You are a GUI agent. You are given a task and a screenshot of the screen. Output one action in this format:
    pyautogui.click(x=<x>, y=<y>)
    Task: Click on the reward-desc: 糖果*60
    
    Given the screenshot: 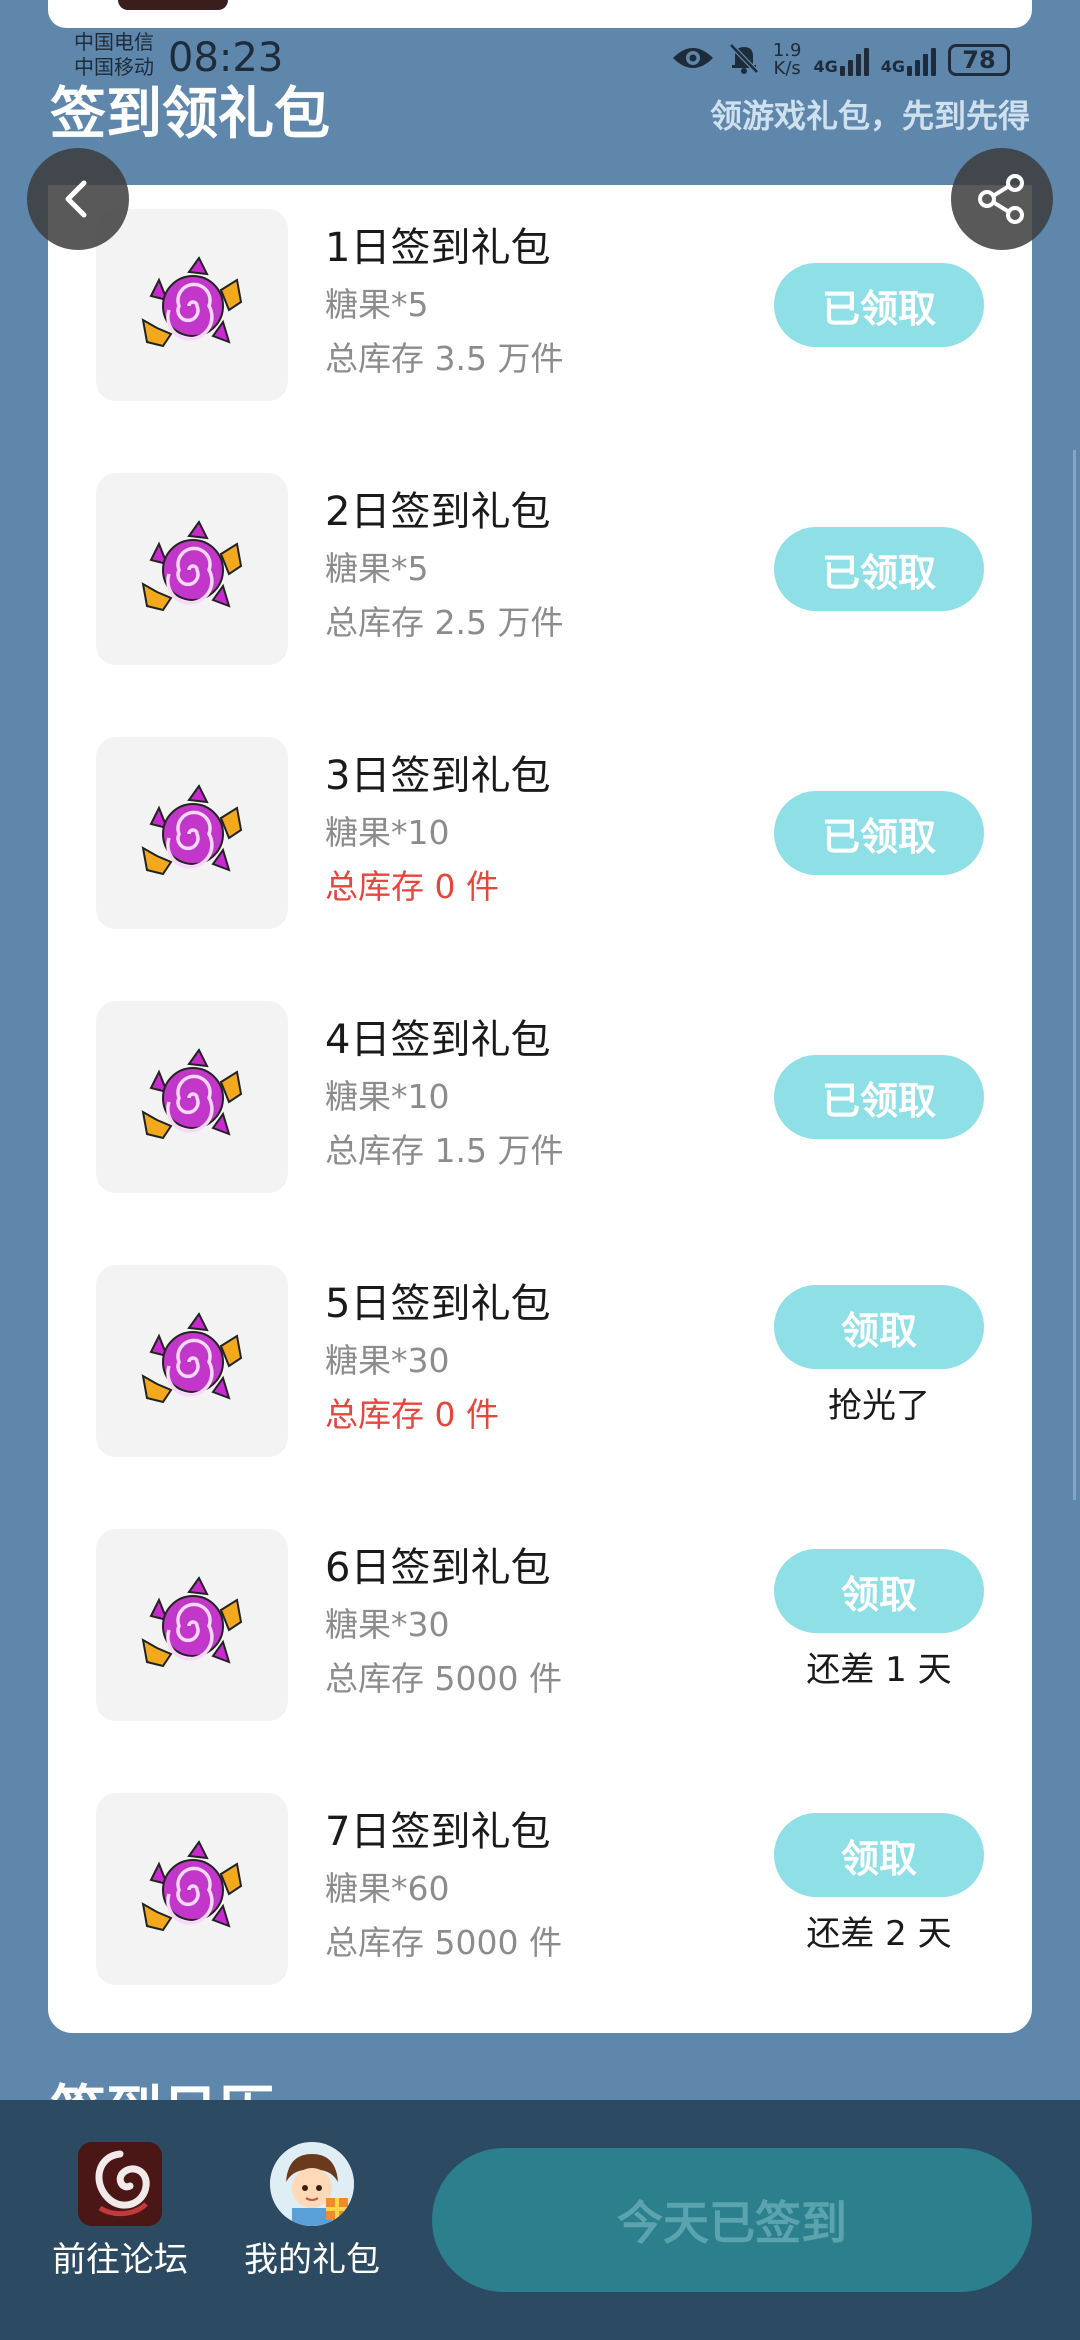 What is the action you would take?
    pyautogui.click(x=387, y=1888)
    